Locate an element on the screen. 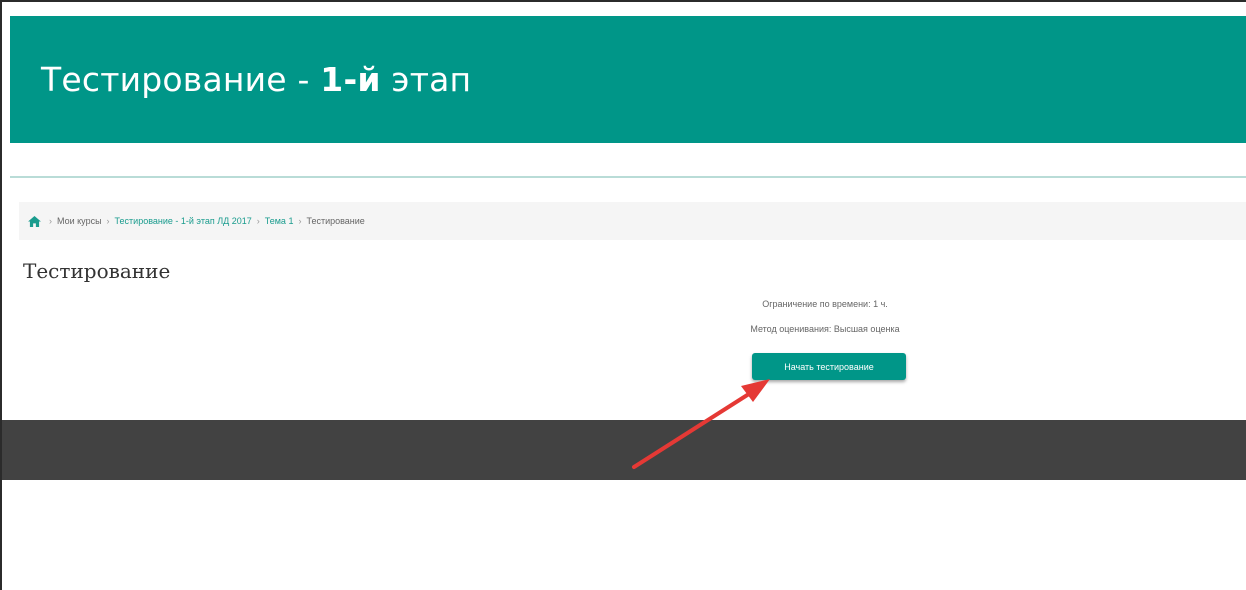 Image resolution: width=1246 pixels, height=590 pixels. breadcrumb-topic: Тема 1 is located at coordinates (279, 221).